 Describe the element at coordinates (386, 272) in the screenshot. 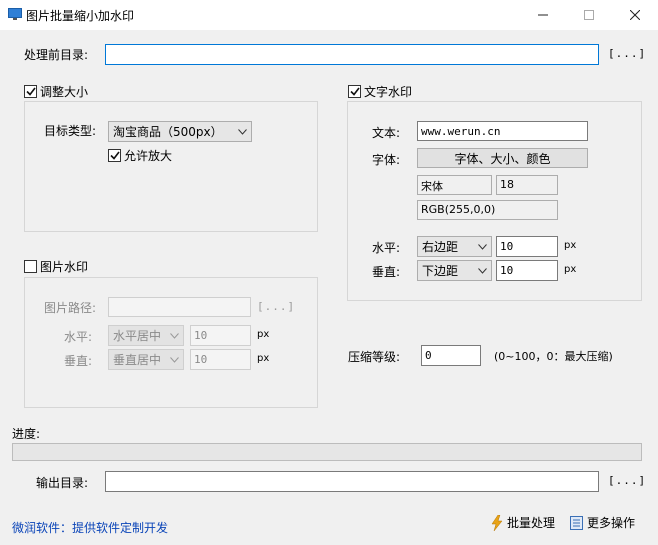

I see `text-vertical-label: 垂直:` at that location.